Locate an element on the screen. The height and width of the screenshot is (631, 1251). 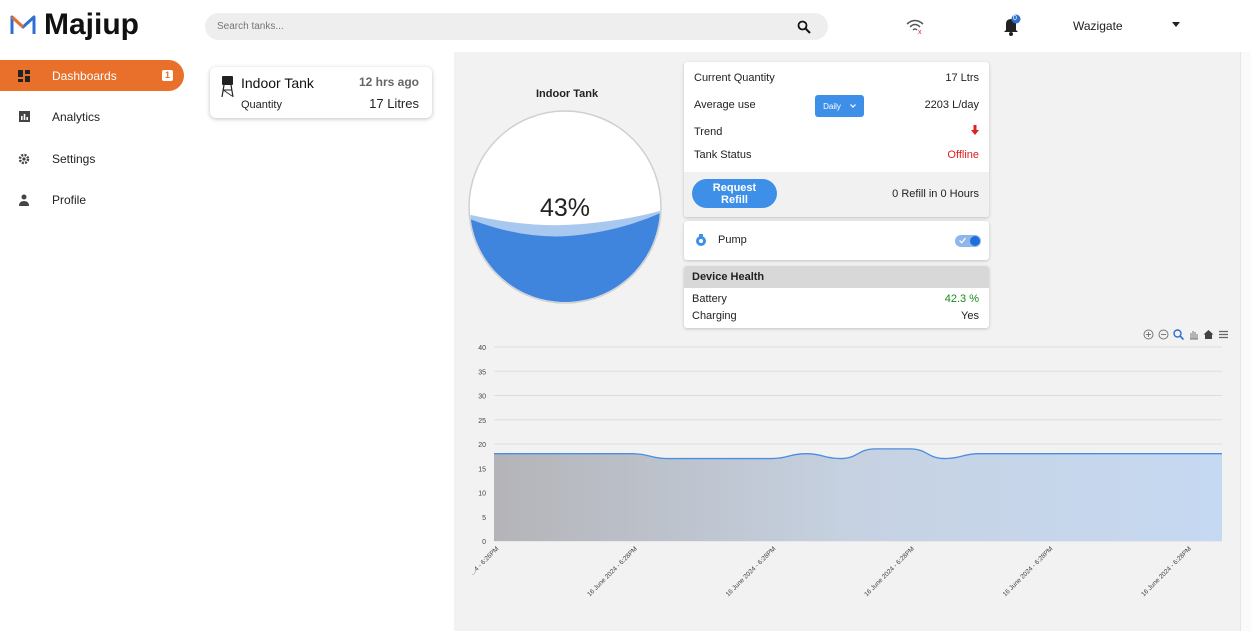
user-name: Wazigate is located at coordinates (1098, 26).